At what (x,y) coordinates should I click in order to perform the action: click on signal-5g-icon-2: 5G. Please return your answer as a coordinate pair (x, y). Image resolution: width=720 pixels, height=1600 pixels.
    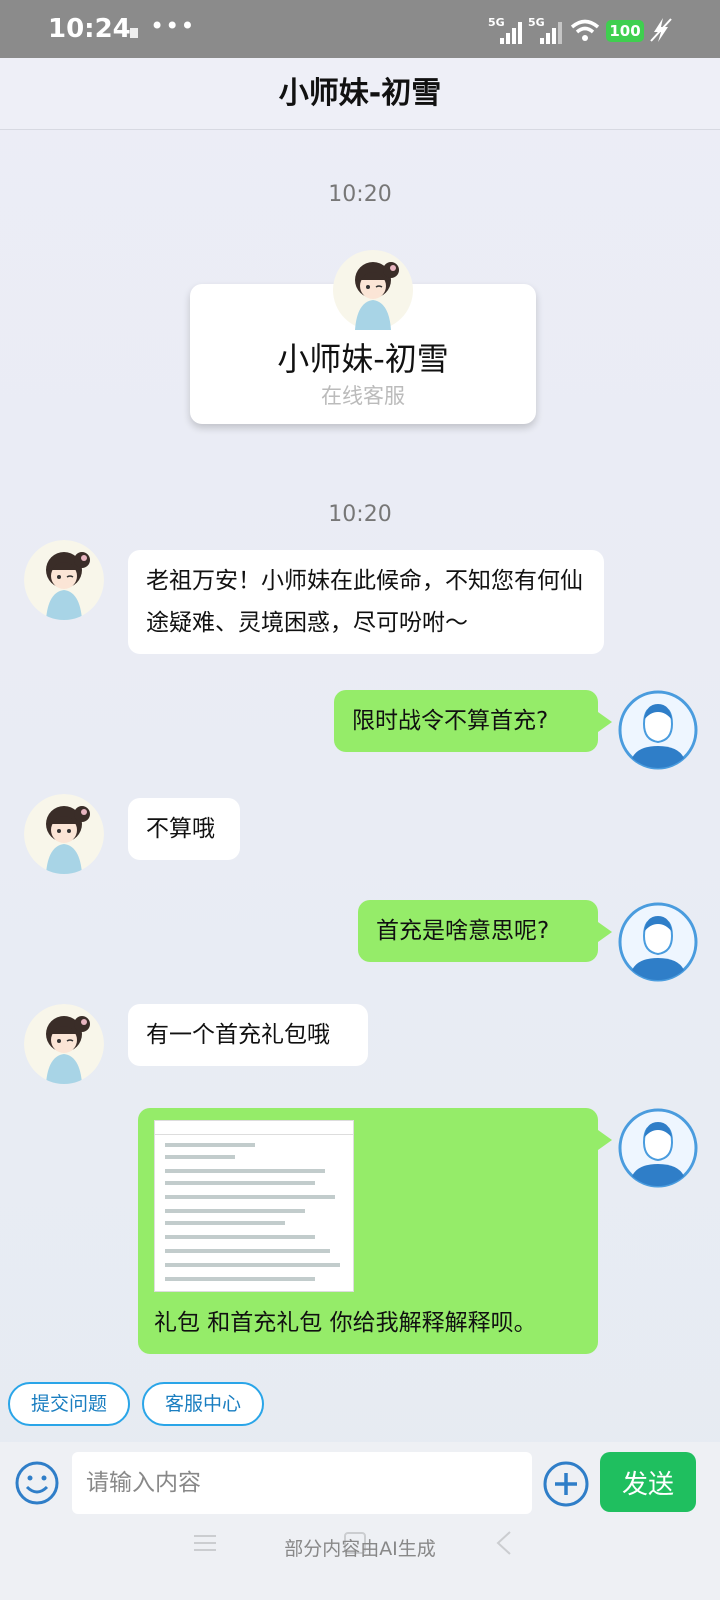
    Looking at the image, I should click on (547, 30).